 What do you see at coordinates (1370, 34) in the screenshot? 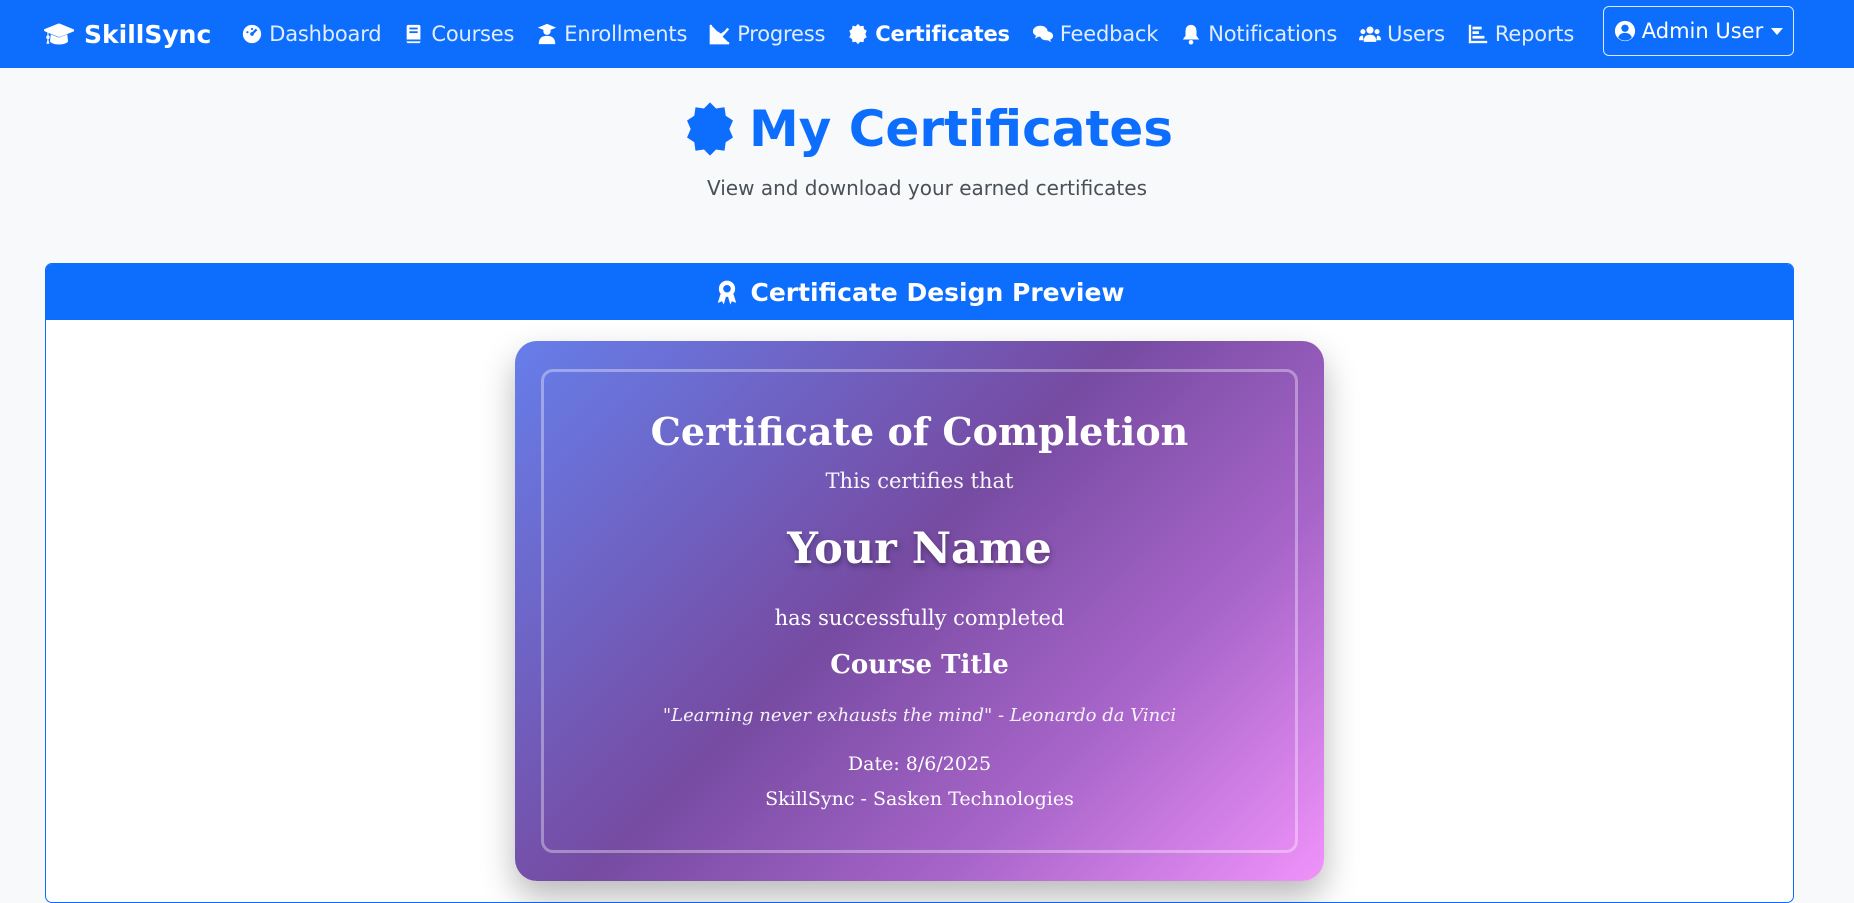
I see `users-icon` at bounding box center [1370, 34].